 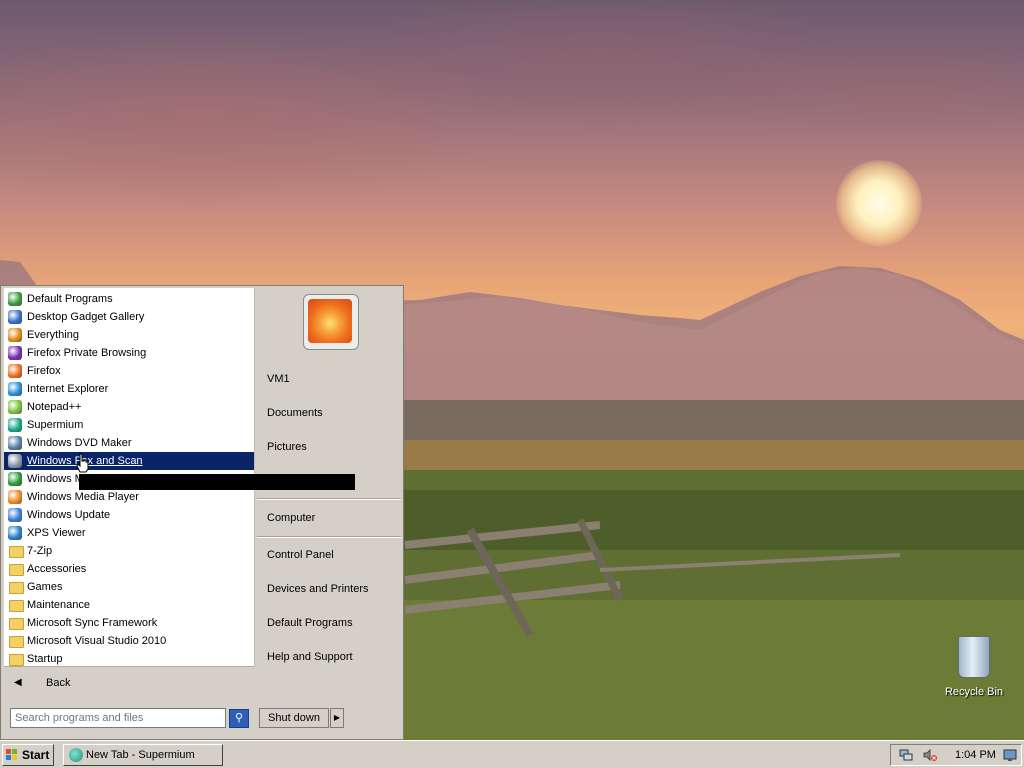 I want to click on program-item: Windows Media Player, so click(x=129, y=497).